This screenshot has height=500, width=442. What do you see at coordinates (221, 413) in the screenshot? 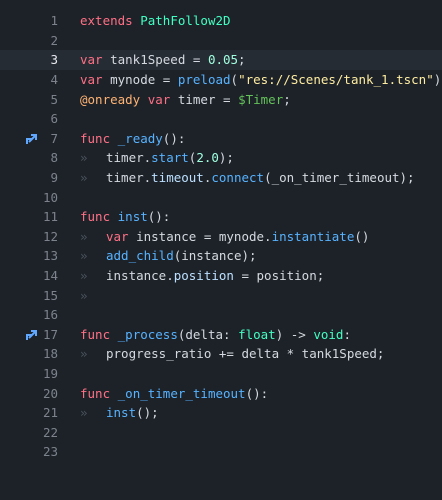
I see `code-line: 21 » inst();` at bounding box center [221, 413].